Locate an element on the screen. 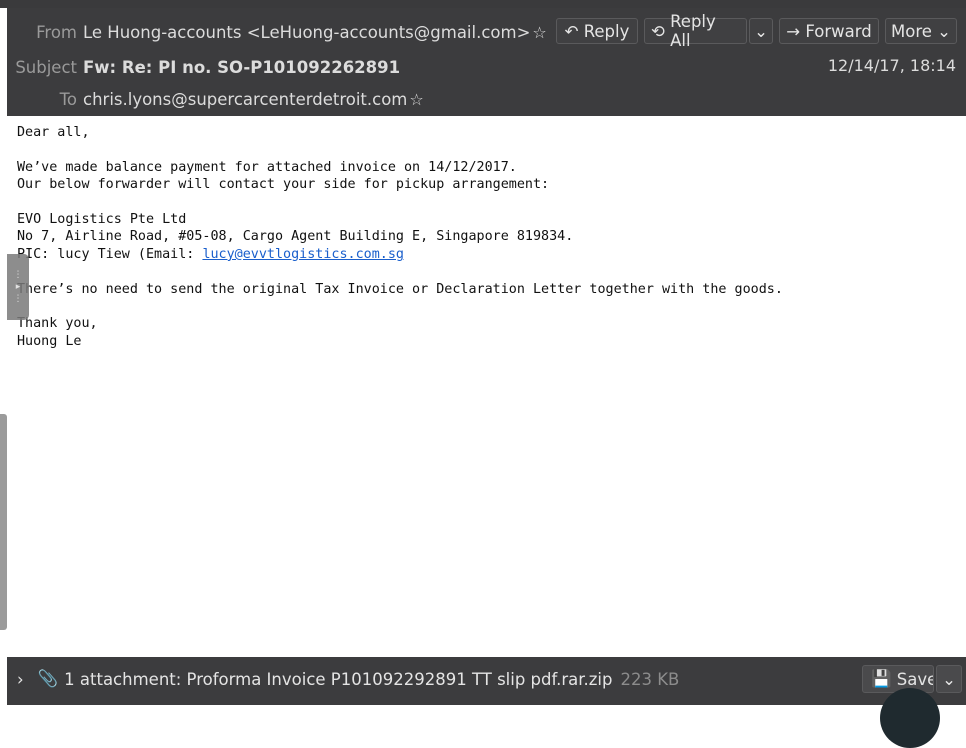  more-button: More ⌄ is located at coordinates (921, 31).